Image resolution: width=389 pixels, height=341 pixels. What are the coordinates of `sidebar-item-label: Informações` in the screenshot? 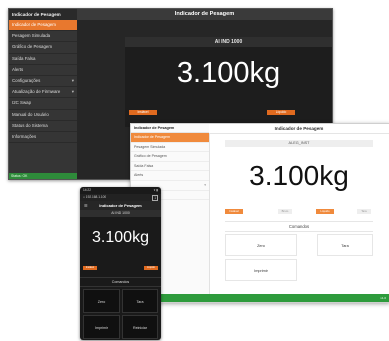 It's located at (24, 136).